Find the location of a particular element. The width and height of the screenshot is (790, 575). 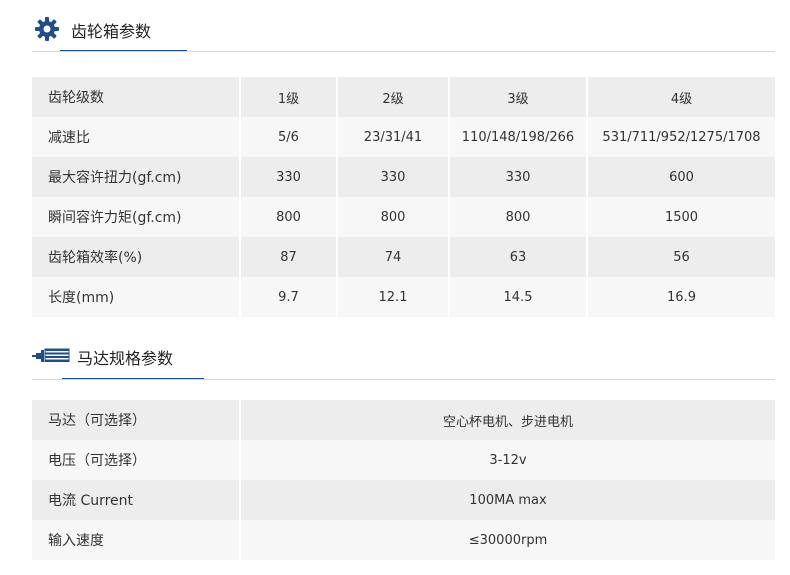

motor-row: 电压（可选择） 3-12v is located at coordinates (403, 460).